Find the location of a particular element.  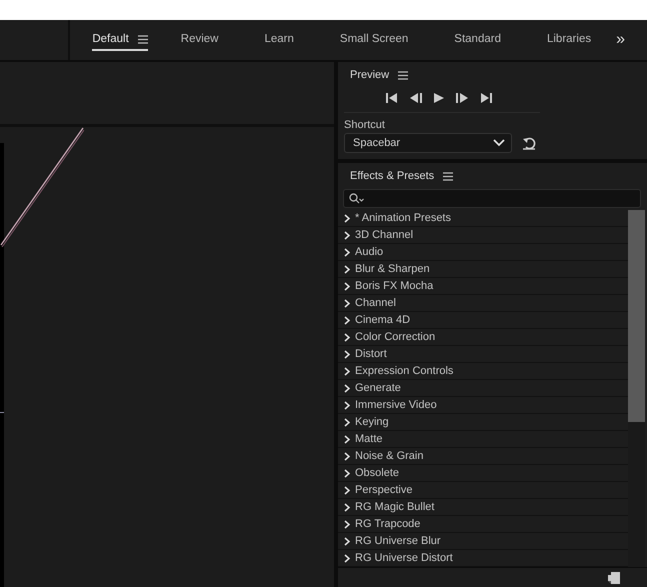

effect-category: 3D Channel is located at coordinates (483, 235).